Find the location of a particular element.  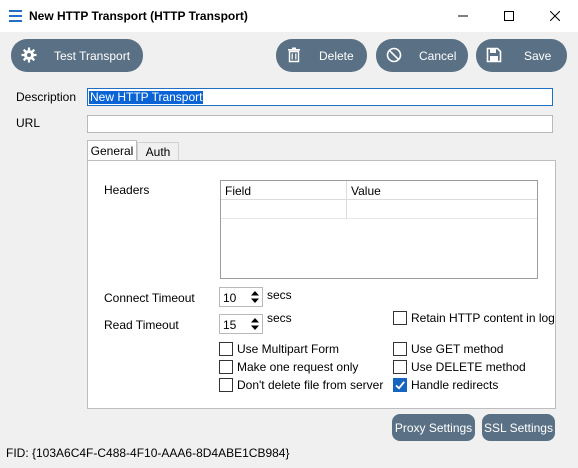

multipart-label: Use Multipart Form is located at coordinates (288, 349).